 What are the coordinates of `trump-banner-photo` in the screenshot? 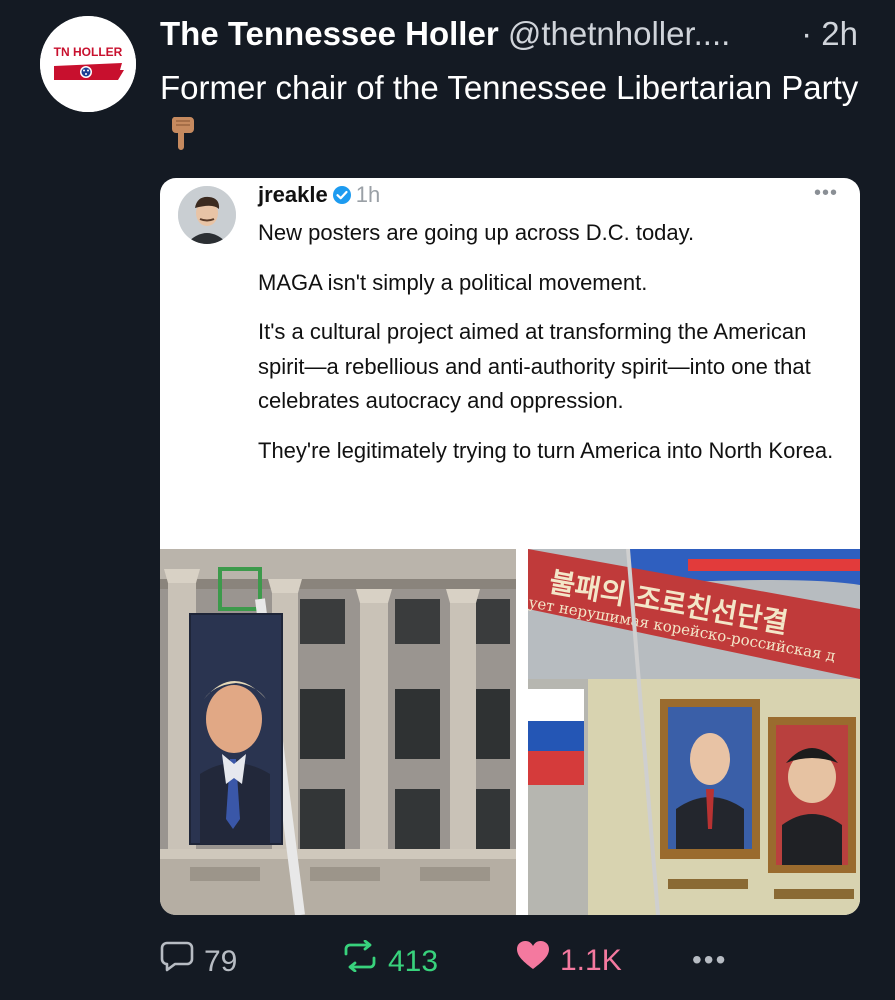 It's located at (338, 732).